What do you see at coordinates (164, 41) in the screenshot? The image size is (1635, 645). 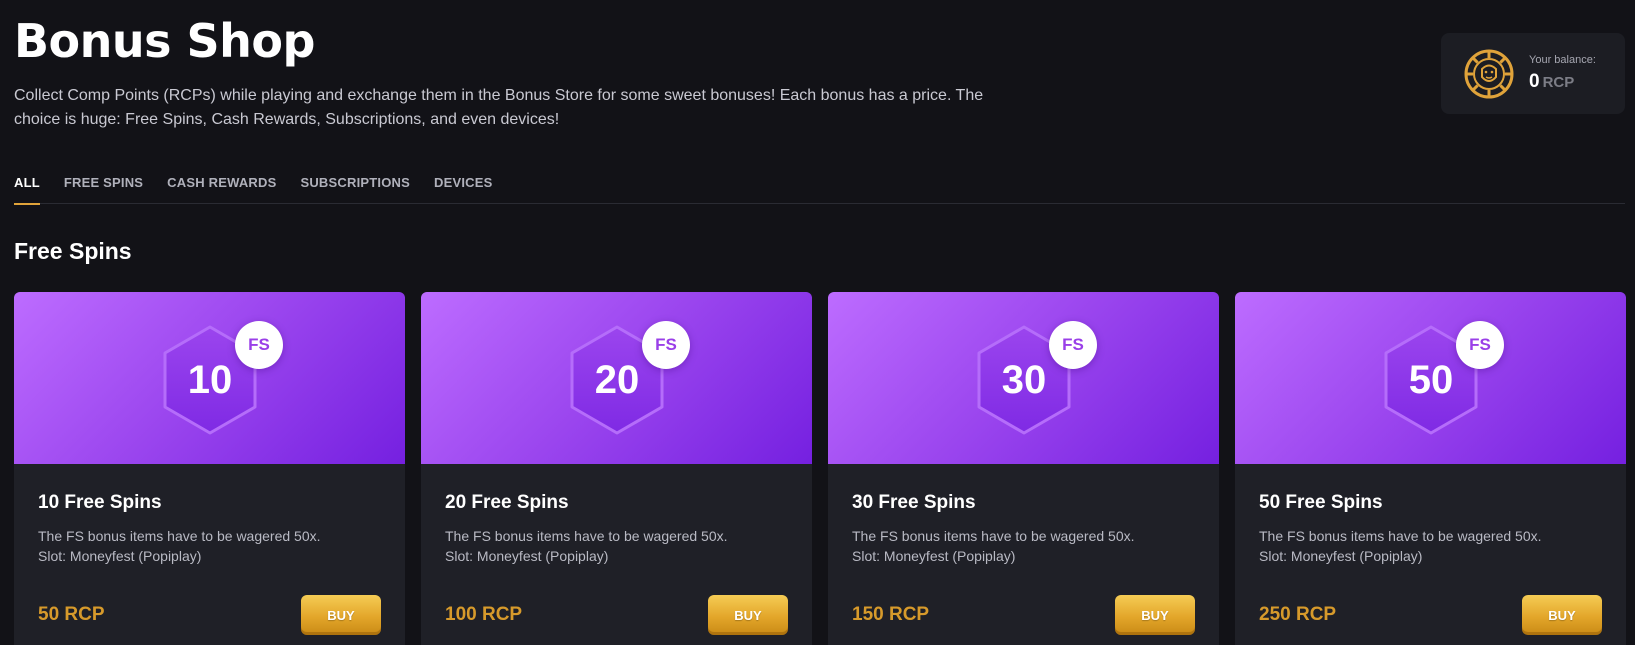 I see `page-title: Bonus Shop` at bounding box center [164, 41].